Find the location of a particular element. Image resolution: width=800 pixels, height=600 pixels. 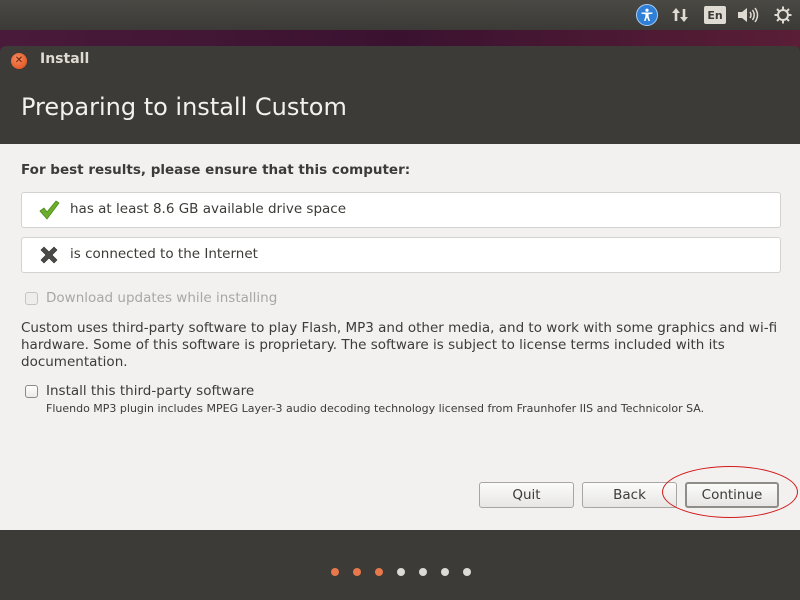

requirement-internet: is connected to the Internet is located at coordinates (401, 255).